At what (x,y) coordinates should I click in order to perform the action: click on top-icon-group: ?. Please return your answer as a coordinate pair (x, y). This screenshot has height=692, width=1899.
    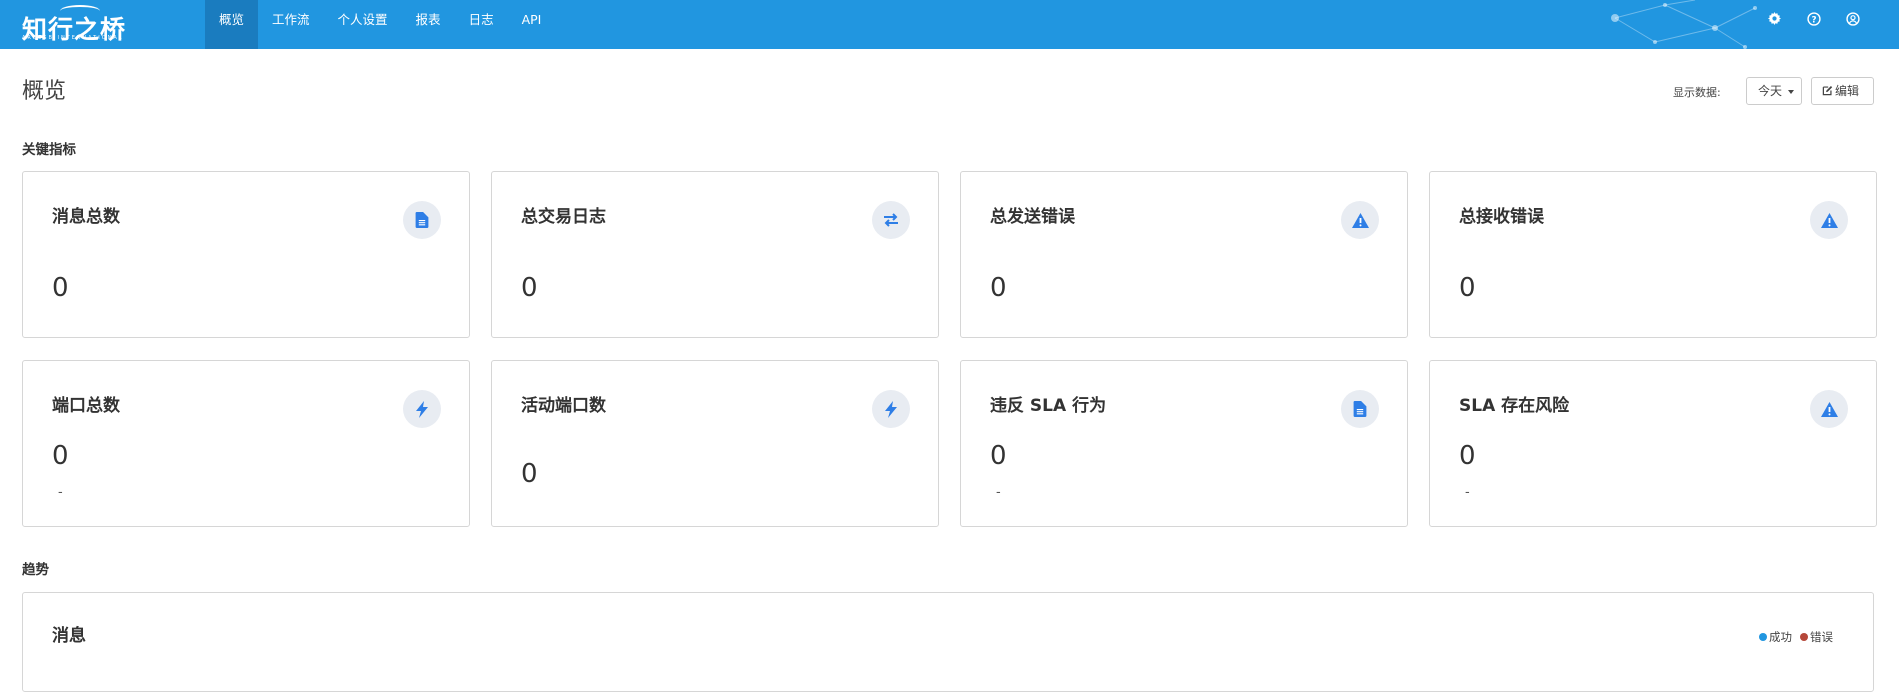
    Looking at the image, I should click on (1813, 18).